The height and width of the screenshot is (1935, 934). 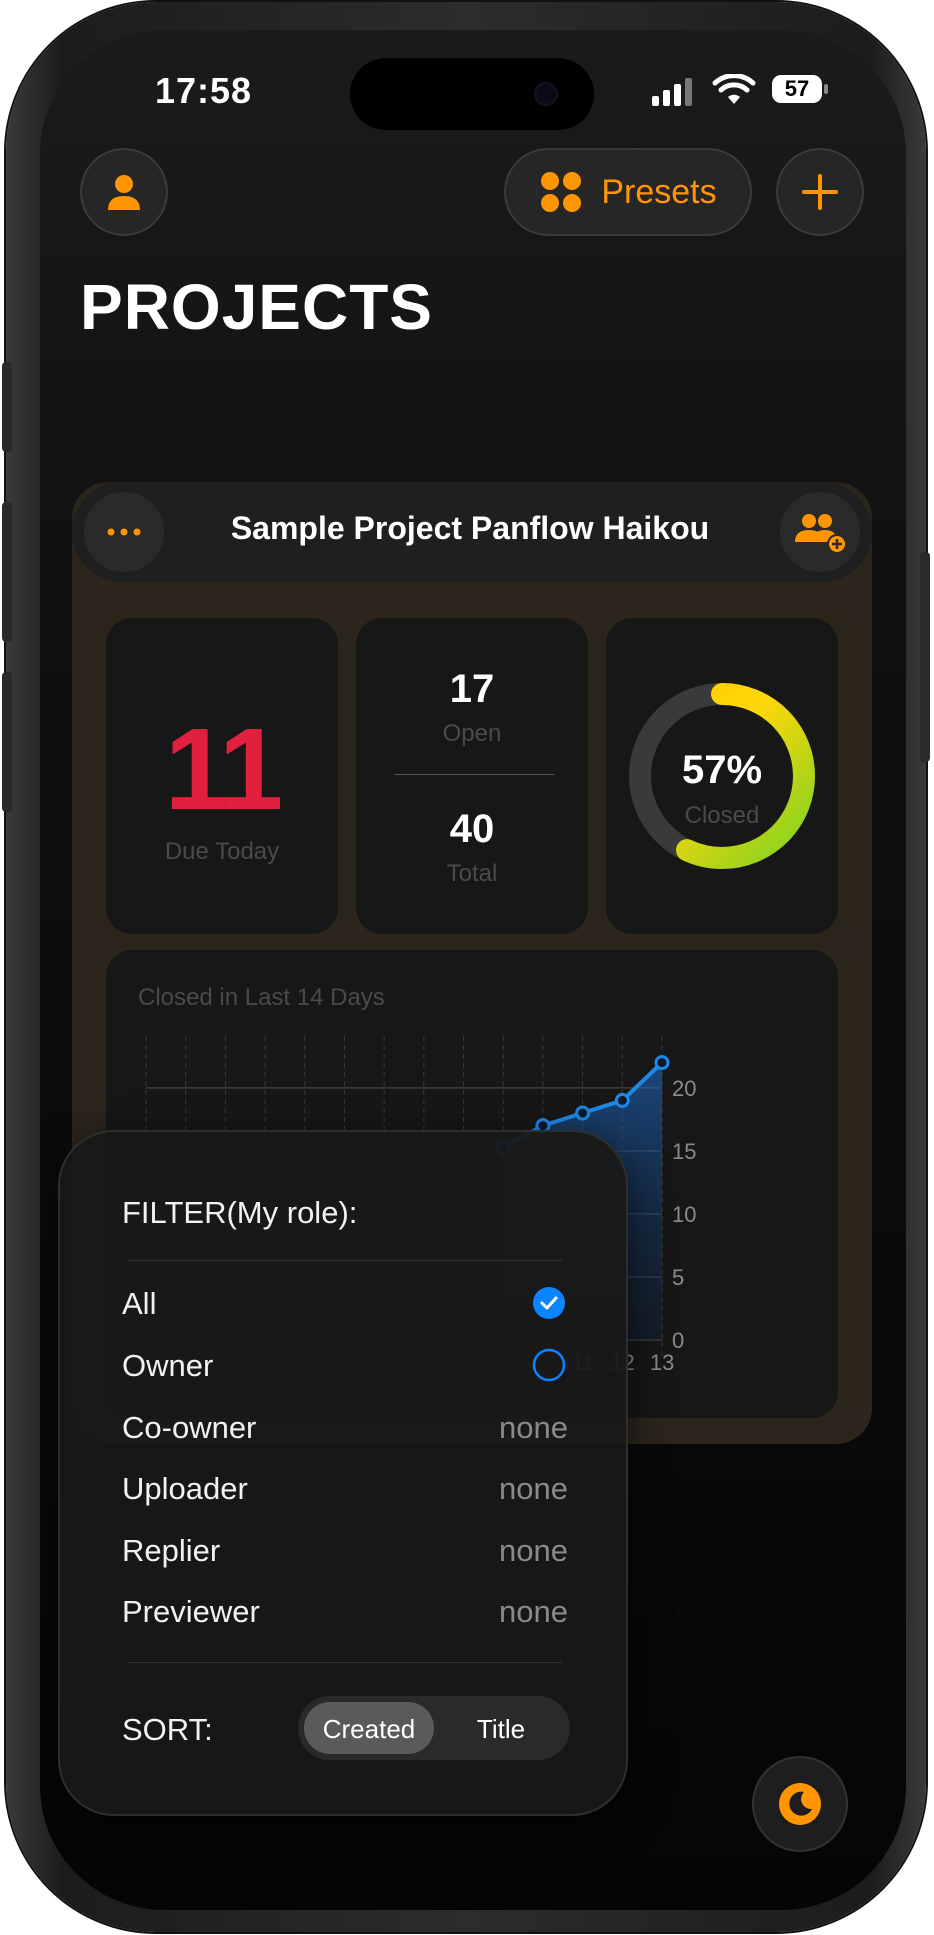 I want to click on due-today-label: Due Today, so click(x=222, y=851).